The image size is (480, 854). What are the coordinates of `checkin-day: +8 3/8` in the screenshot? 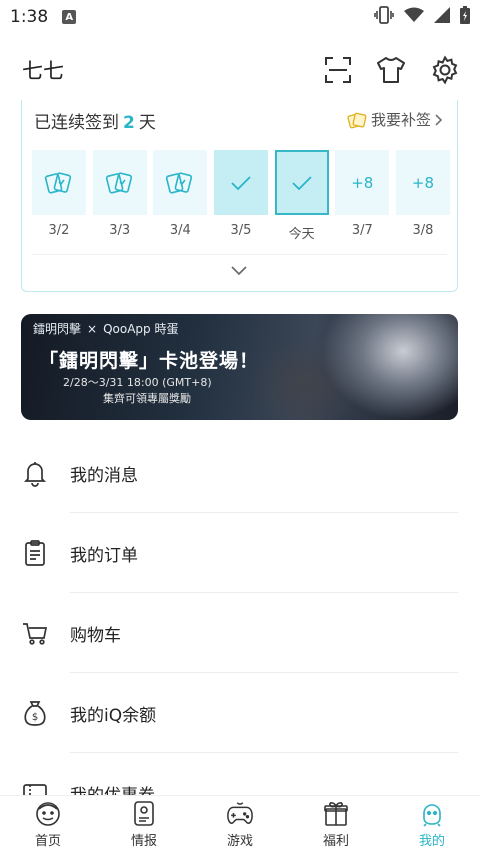 It's located at (422, 196).